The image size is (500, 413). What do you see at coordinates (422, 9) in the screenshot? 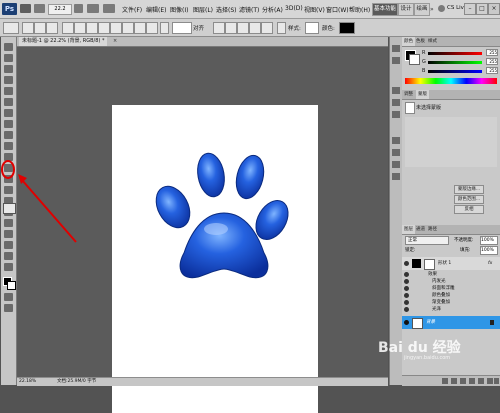
I see `workspace-painting: 绘画` at bounding box center [422, 9].